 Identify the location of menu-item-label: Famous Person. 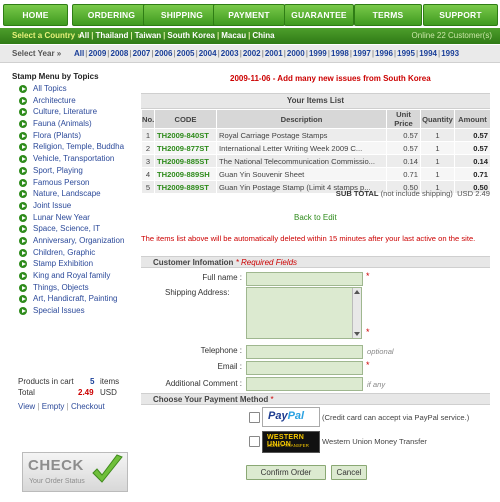
(61, 182).